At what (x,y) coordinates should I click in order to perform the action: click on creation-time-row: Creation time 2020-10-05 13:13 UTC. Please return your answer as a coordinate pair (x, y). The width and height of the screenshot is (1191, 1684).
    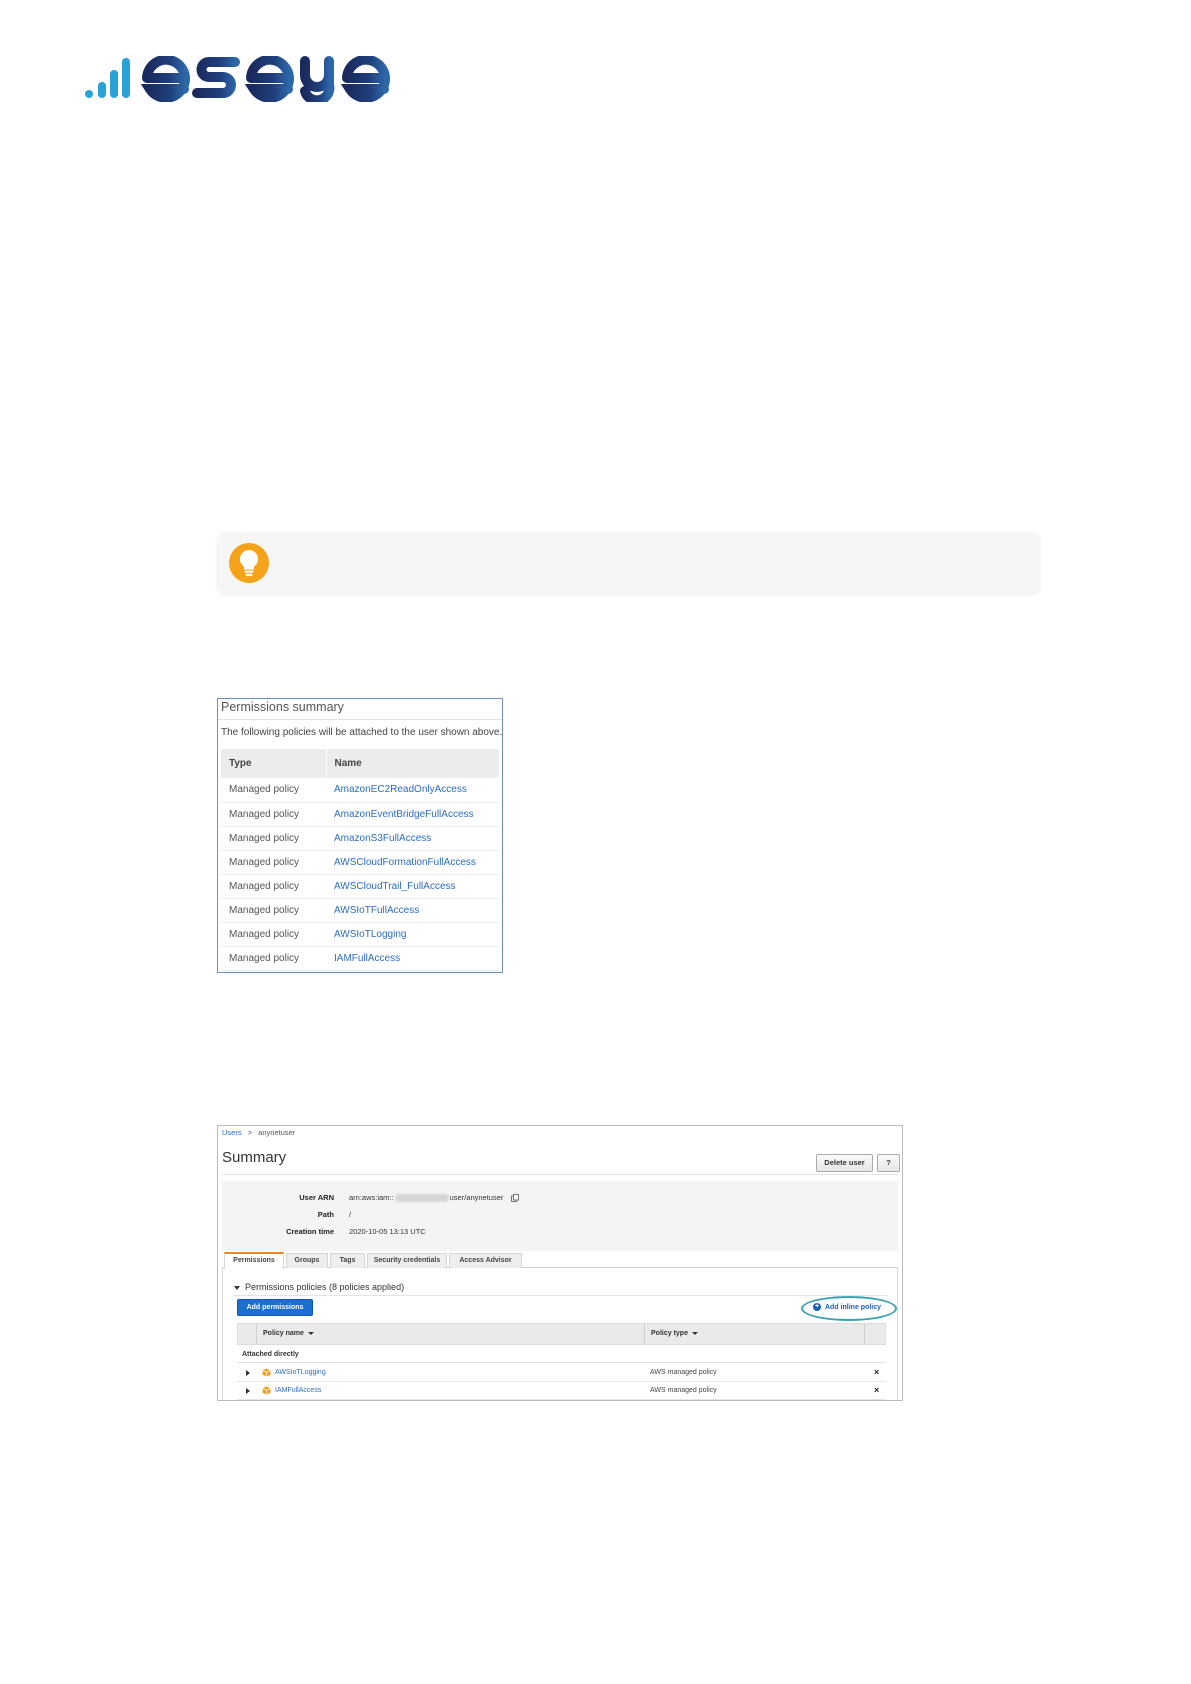
    Looking at the image, I should click on (560, 1234).